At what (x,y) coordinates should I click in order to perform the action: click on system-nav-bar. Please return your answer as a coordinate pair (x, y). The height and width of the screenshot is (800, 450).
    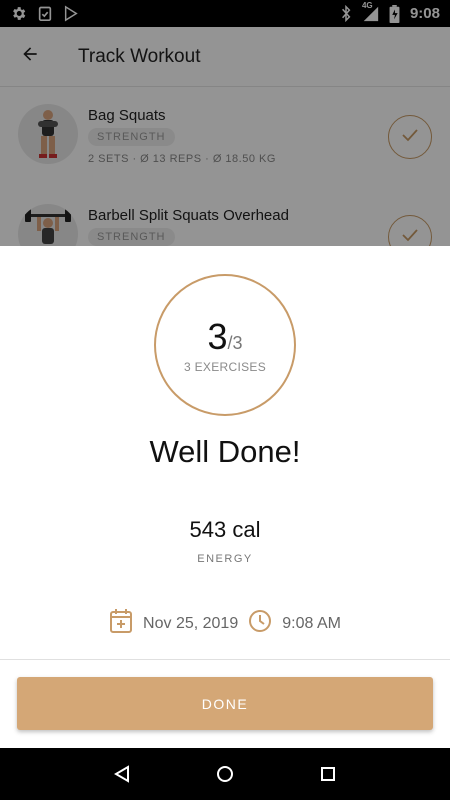
    Looking at the image, I should click on (225, 774).